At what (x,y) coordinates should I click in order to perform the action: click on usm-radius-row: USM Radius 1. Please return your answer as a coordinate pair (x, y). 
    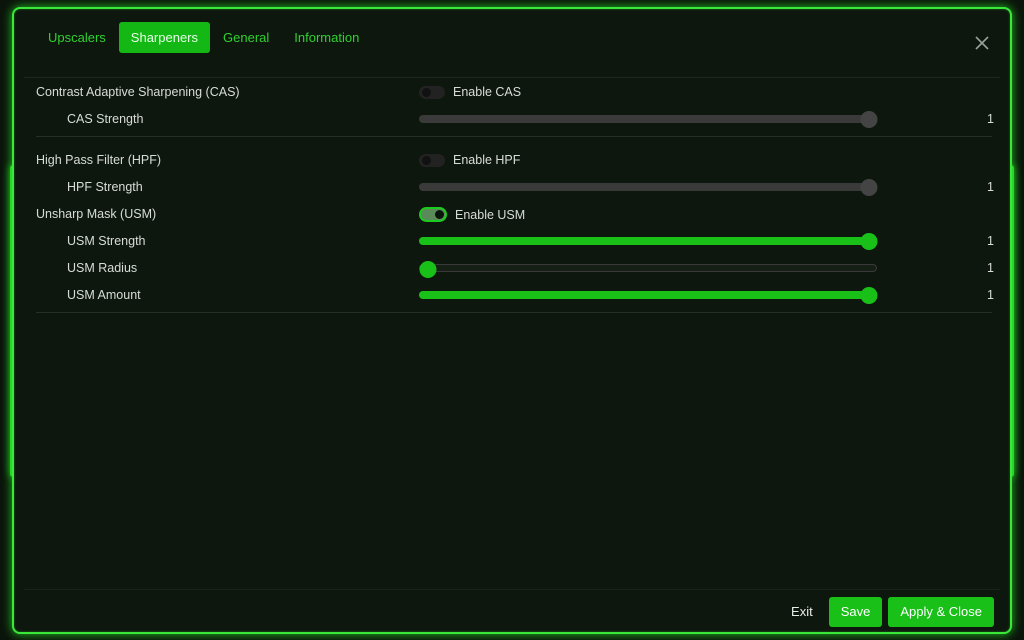
    Looking at the image, I should click on (514, 268).